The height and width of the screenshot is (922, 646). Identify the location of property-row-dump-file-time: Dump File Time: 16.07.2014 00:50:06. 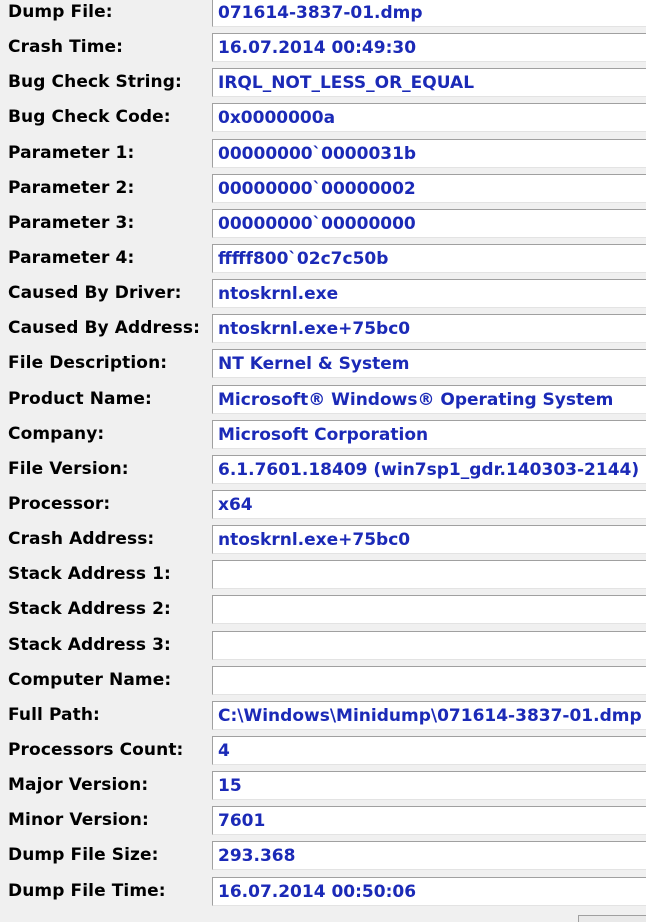
(323, 890).